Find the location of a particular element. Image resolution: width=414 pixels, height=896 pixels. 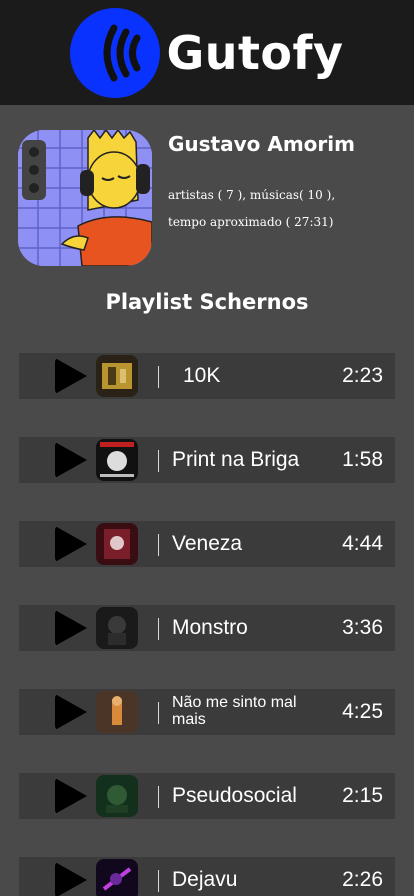

sound-waves-icon is located at coordinates (122, 52).